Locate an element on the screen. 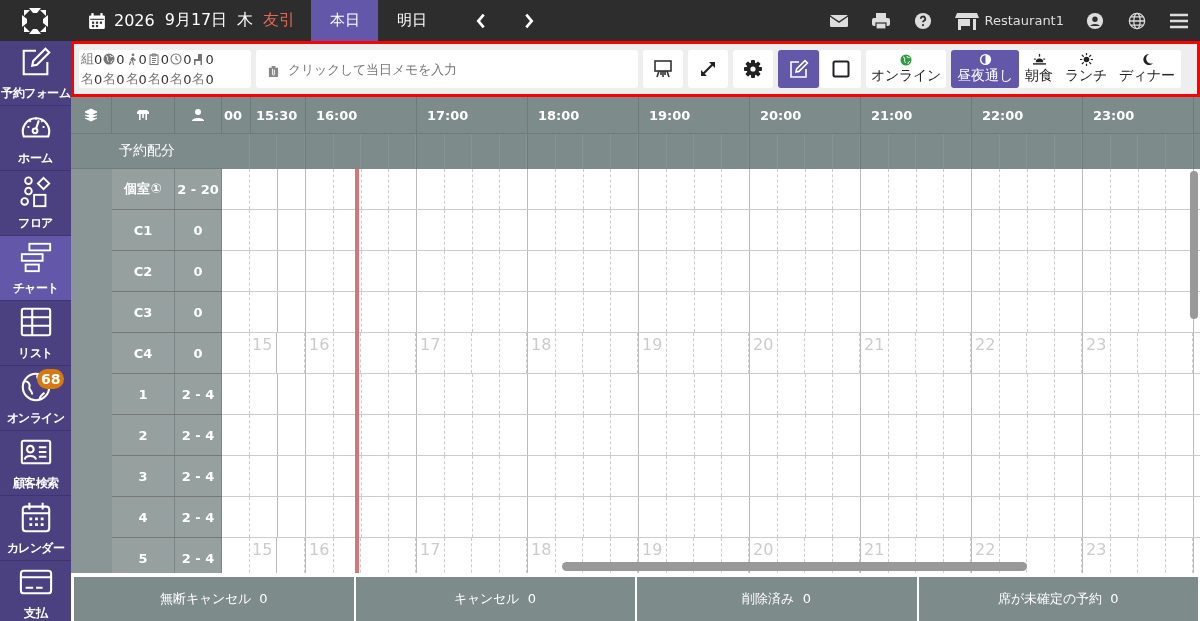 This screenshot has width=1200, height=621. table-name: C2 is located at coordinates (143, 271).